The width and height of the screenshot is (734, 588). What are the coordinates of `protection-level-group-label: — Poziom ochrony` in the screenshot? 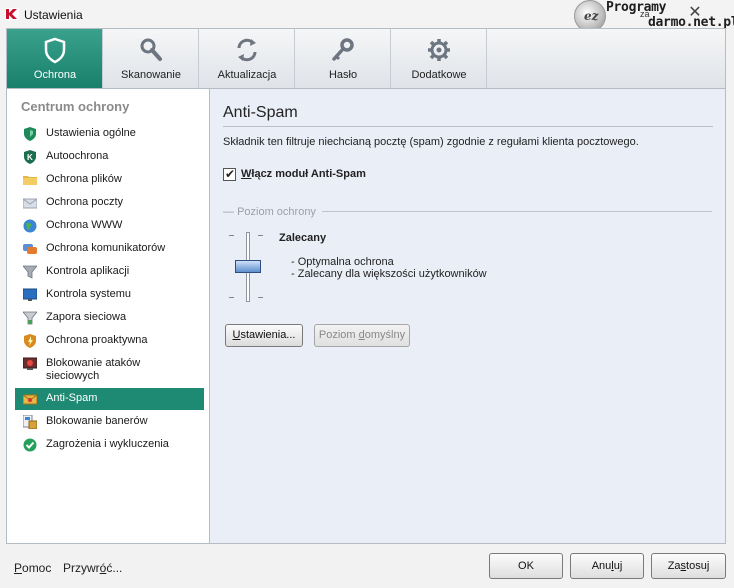 It's located at (269, 212).